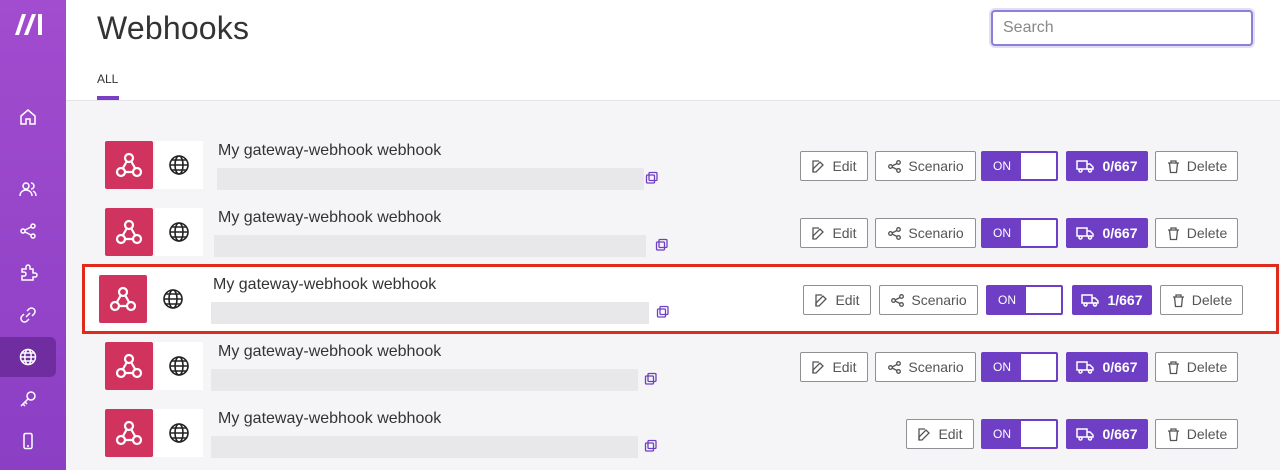  I want to click on tab-active-indicator, so click(108, 98).